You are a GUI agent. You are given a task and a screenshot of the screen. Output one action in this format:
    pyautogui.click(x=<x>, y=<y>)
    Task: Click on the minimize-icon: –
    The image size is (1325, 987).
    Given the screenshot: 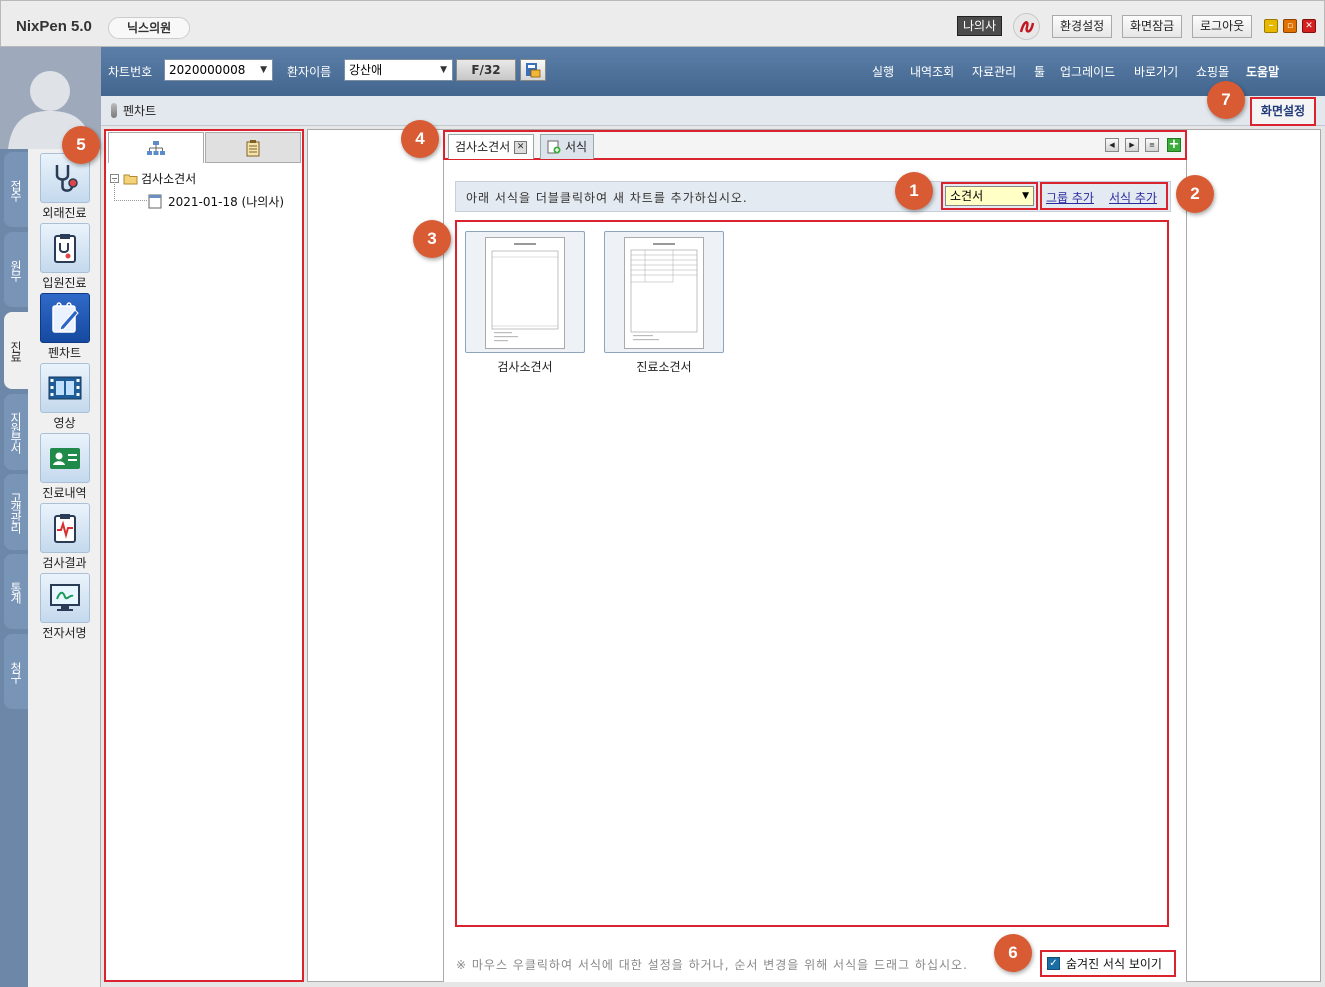 What is the action you would take?
    pyautogui.click(x=1271, y=26)
    